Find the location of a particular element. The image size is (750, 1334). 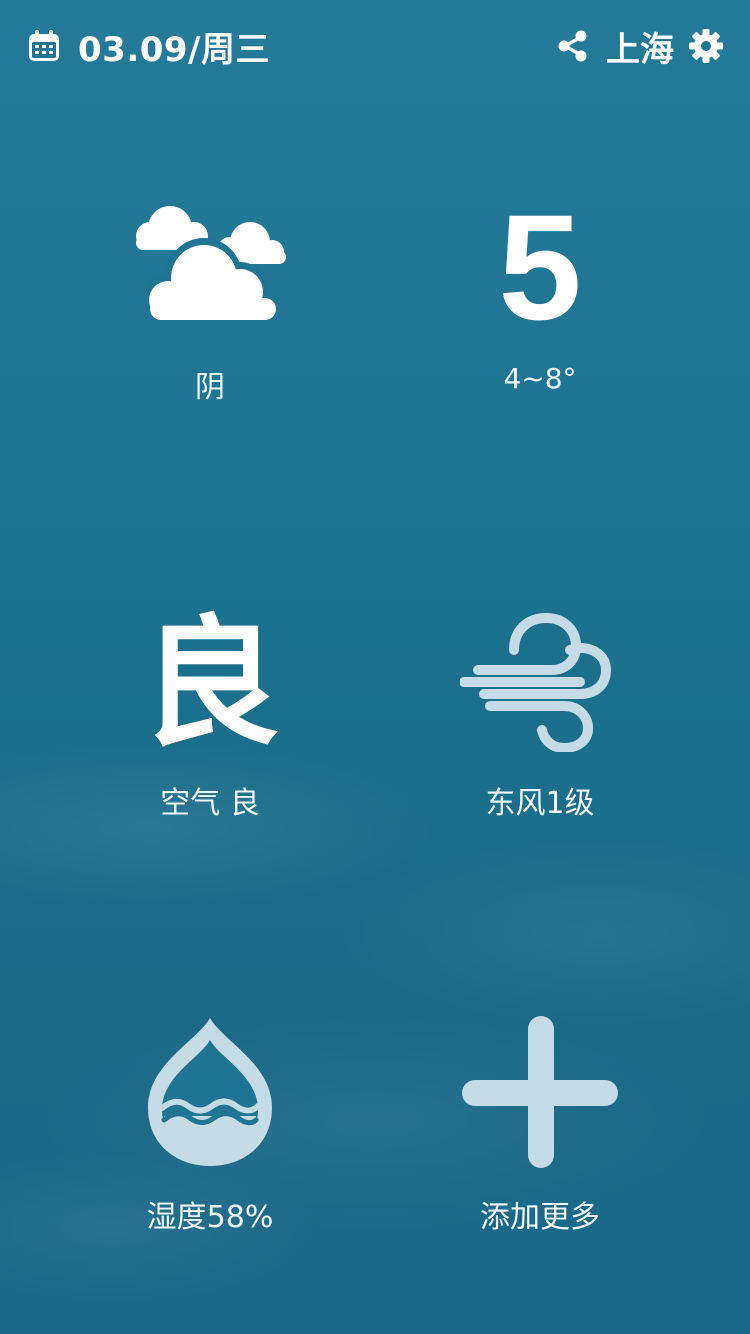

wind-tile: 东风1级 is located at coordinates (540, 715).